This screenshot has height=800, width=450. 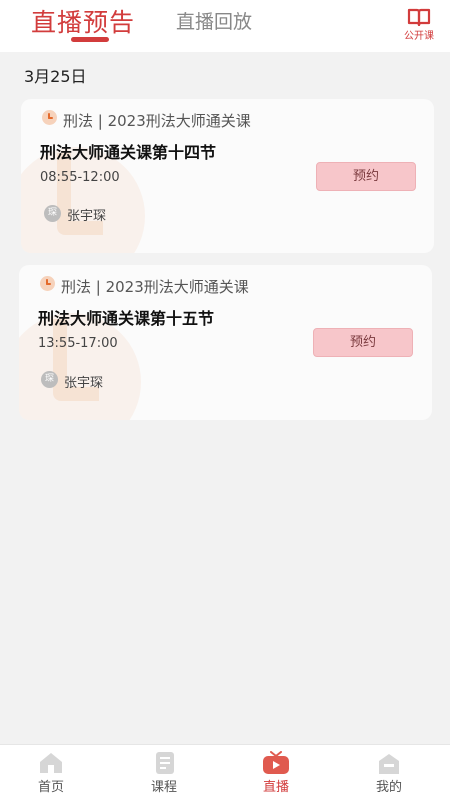 I want to click on lesson-title: 刑法大师通关课第十四节, so click(x=128, y=152).